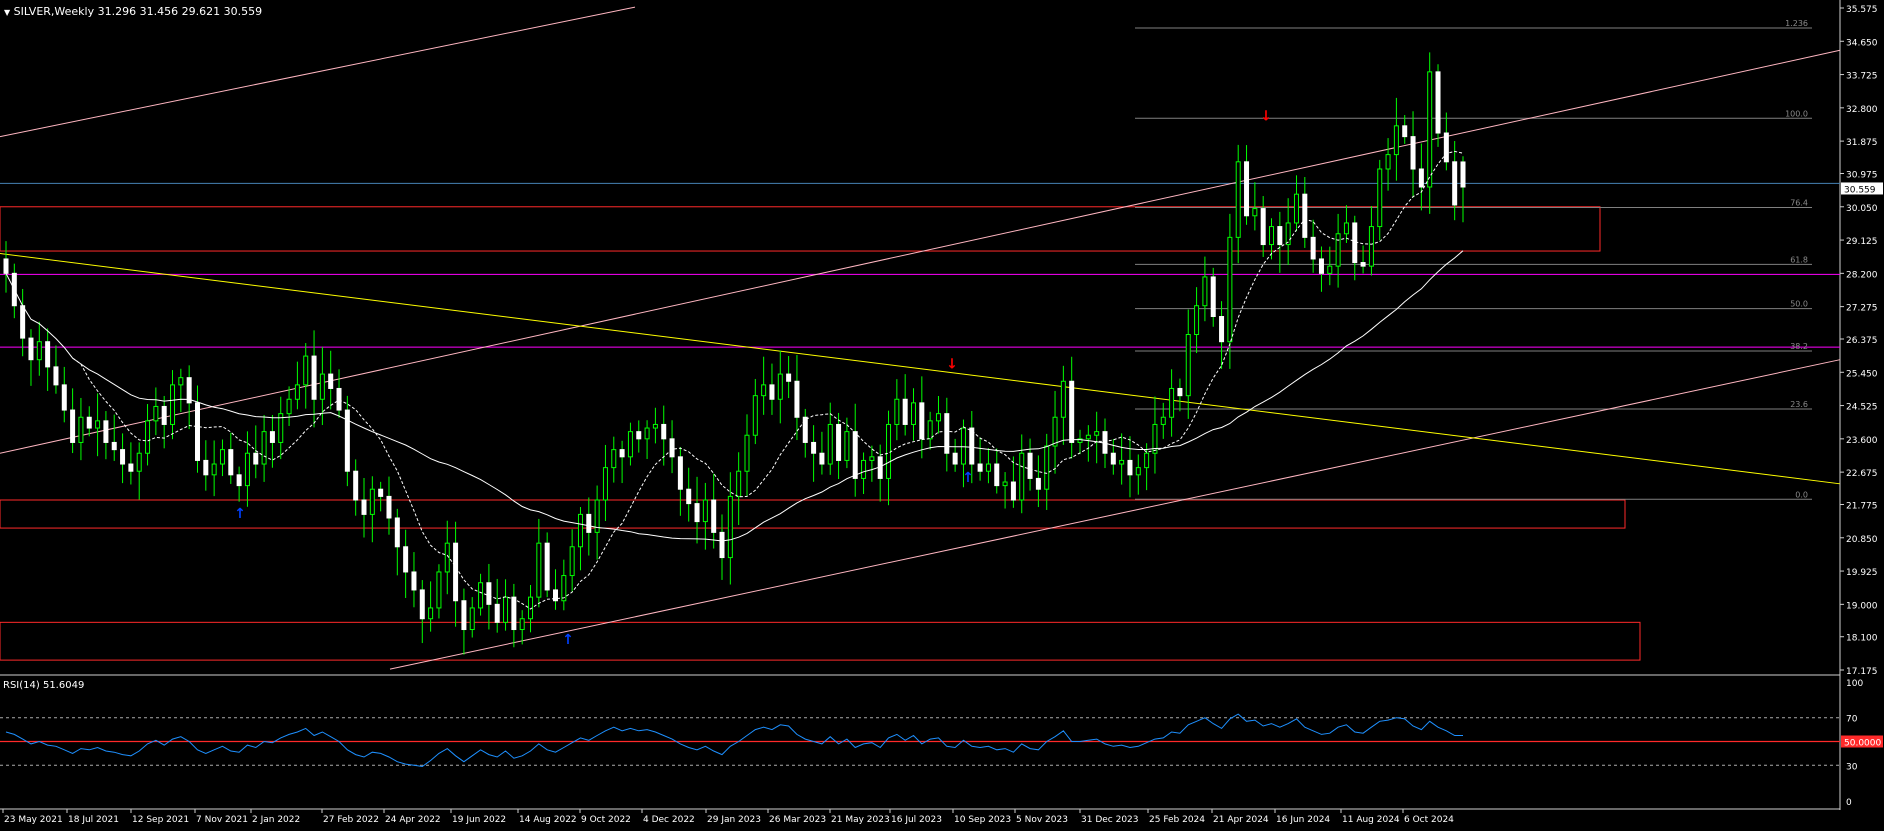 This screenshot has width=1884, height=831. Describe the element at coordinates (7, 12) in the screenshot. I see `collapse-triangle-icon: ▼` at that location.